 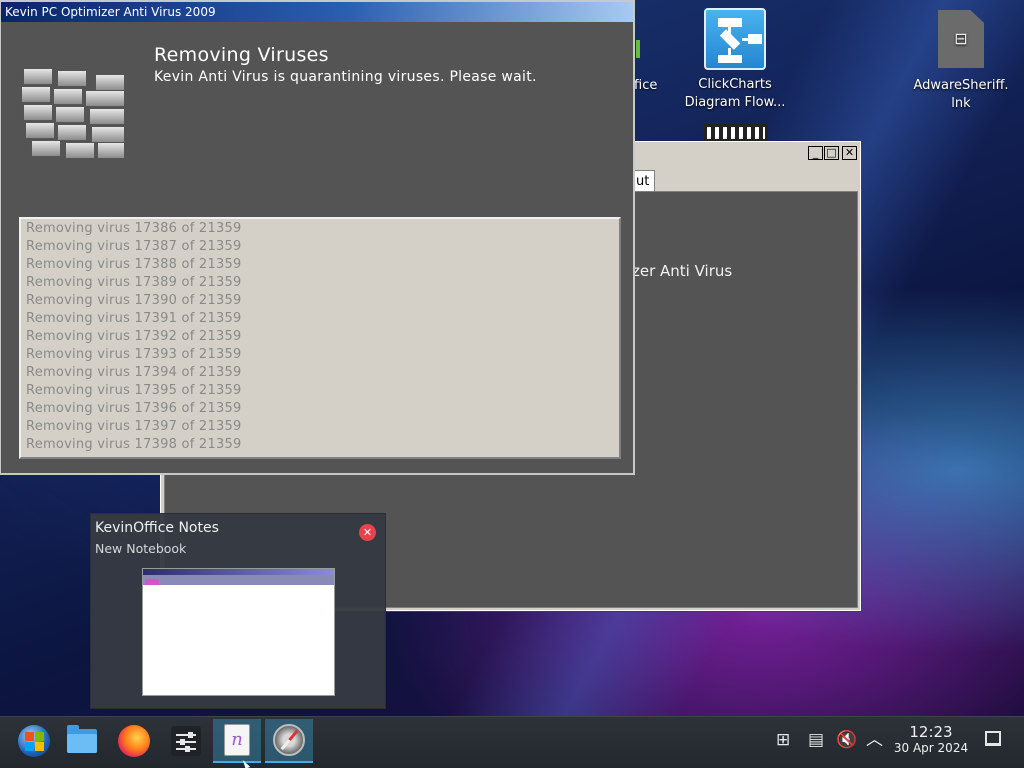 I want to click on log-line: Removing virus 17395 of 21359, so click(x=134, y=390).